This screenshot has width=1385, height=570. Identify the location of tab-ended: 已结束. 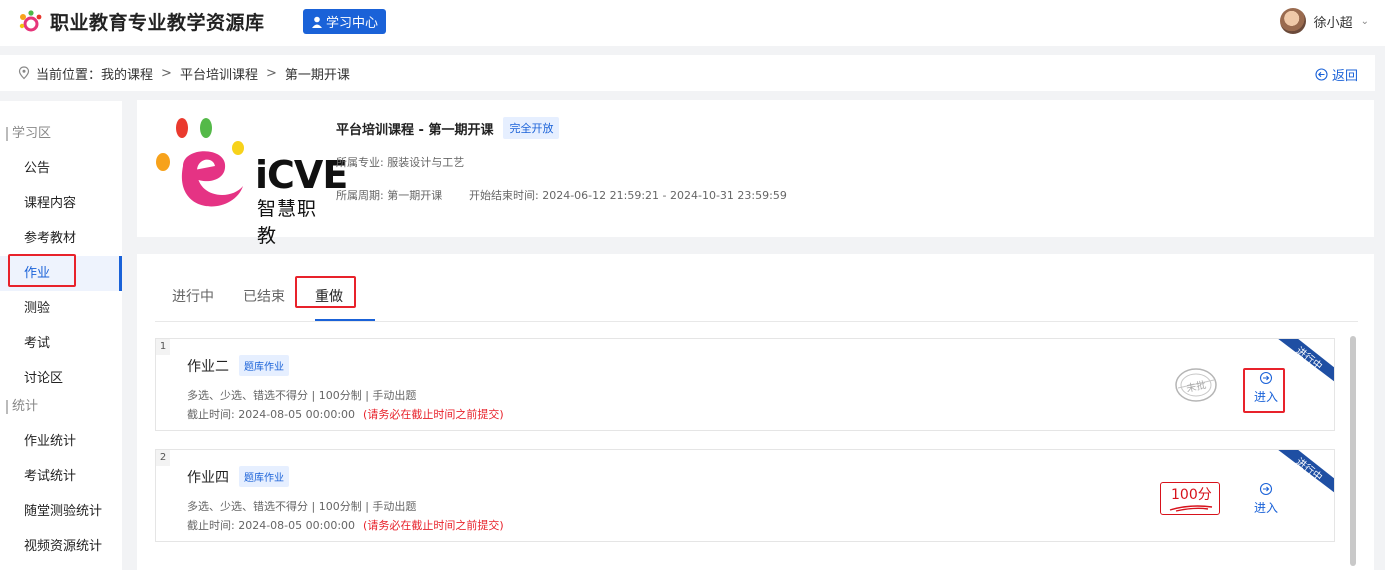
(264, 296).